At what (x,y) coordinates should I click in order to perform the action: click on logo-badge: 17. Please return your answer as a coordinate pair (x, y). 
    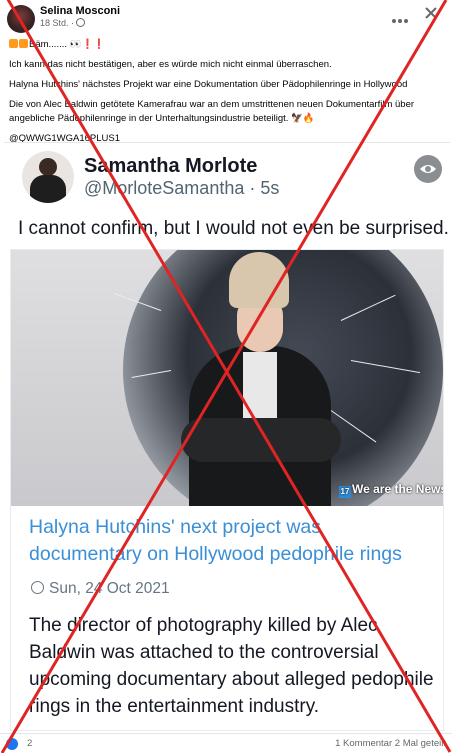
    Looking at the image, I should click on (345, 492).